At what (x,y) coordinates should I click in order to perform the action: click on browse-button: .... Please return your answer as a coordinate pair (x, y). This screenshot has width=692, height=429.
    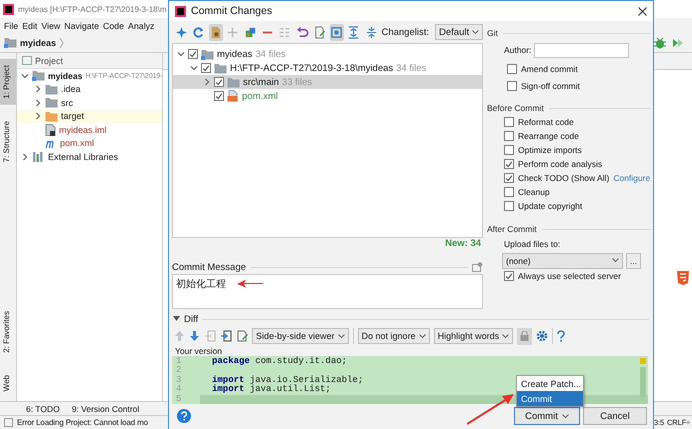
    Looking at the image, I should click on (633, 260).